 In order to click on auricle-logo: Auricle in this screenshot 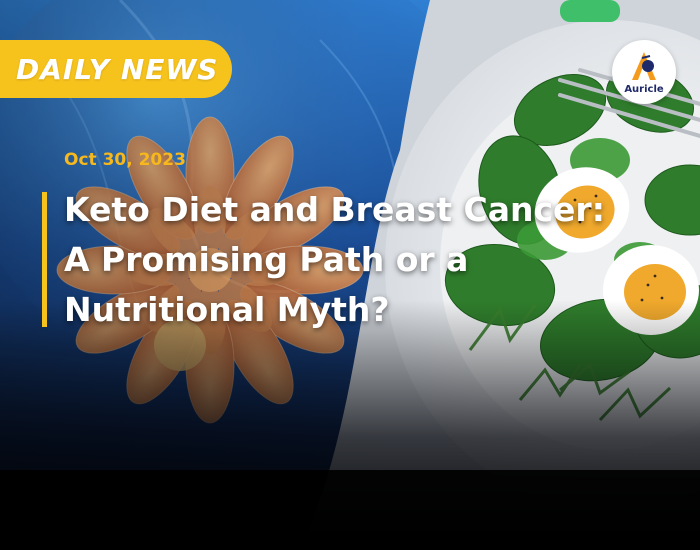, I will do `click(644, 72)`.